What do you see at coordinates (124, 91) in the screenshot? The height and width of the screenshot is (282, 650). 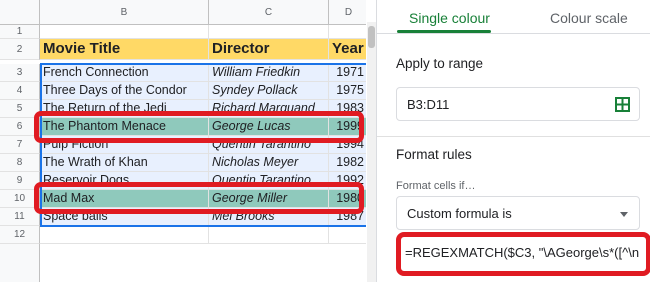 I see `cell-title: Three Days of the Condor` at bounding box center [124, 91].